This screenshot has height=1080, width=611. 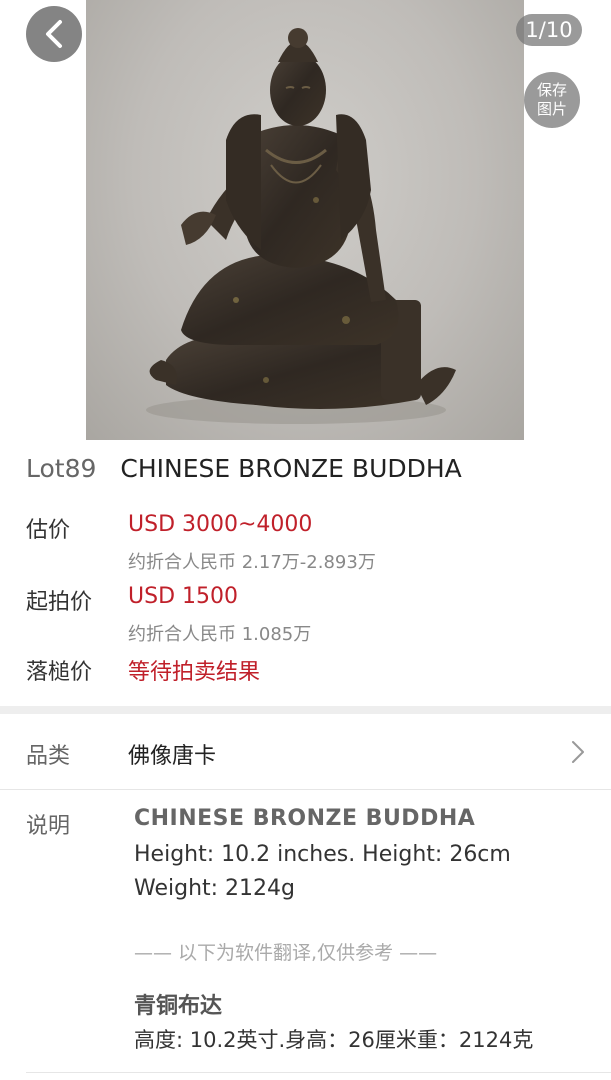 I want to click on category-value: 佛像唐卡, so click(x=172, y=756).